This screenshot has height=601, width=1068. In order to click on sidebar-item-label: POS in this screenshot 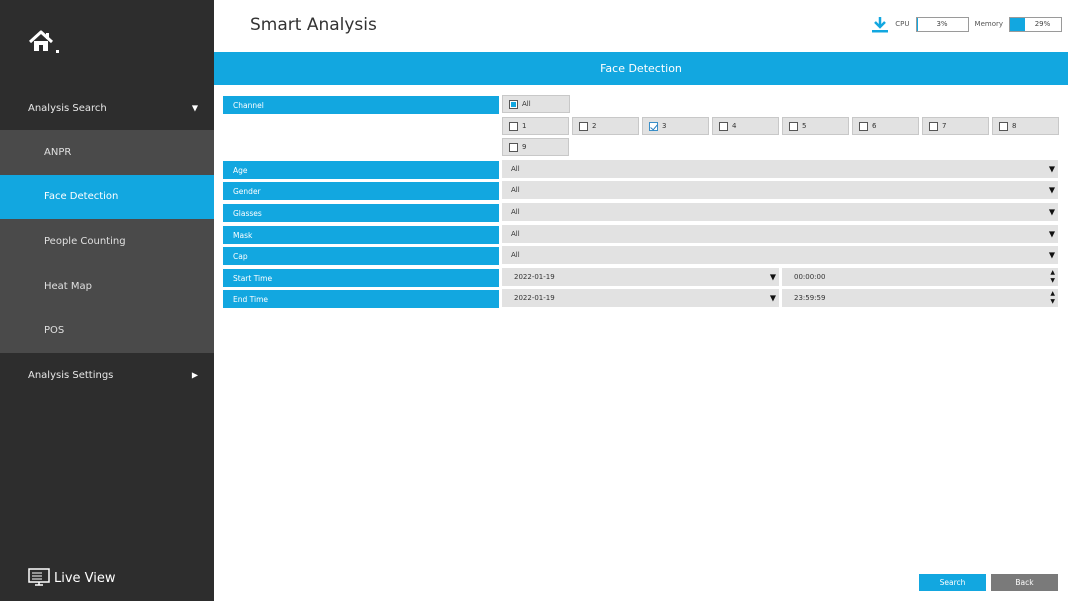, I will do `click(54, 331)`.